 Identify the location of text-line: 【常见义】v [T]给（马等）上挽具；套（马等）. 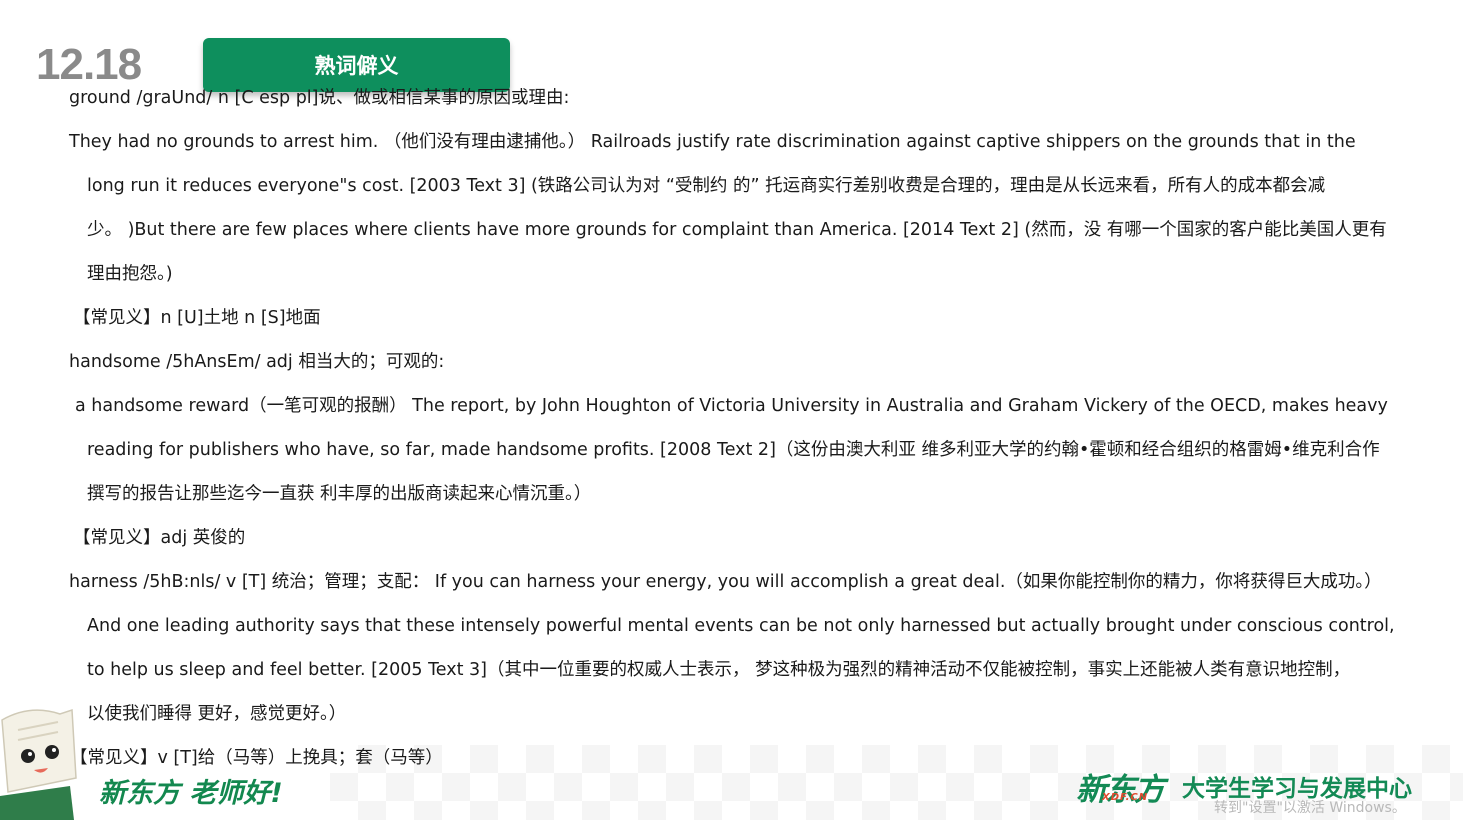
(256, 758).